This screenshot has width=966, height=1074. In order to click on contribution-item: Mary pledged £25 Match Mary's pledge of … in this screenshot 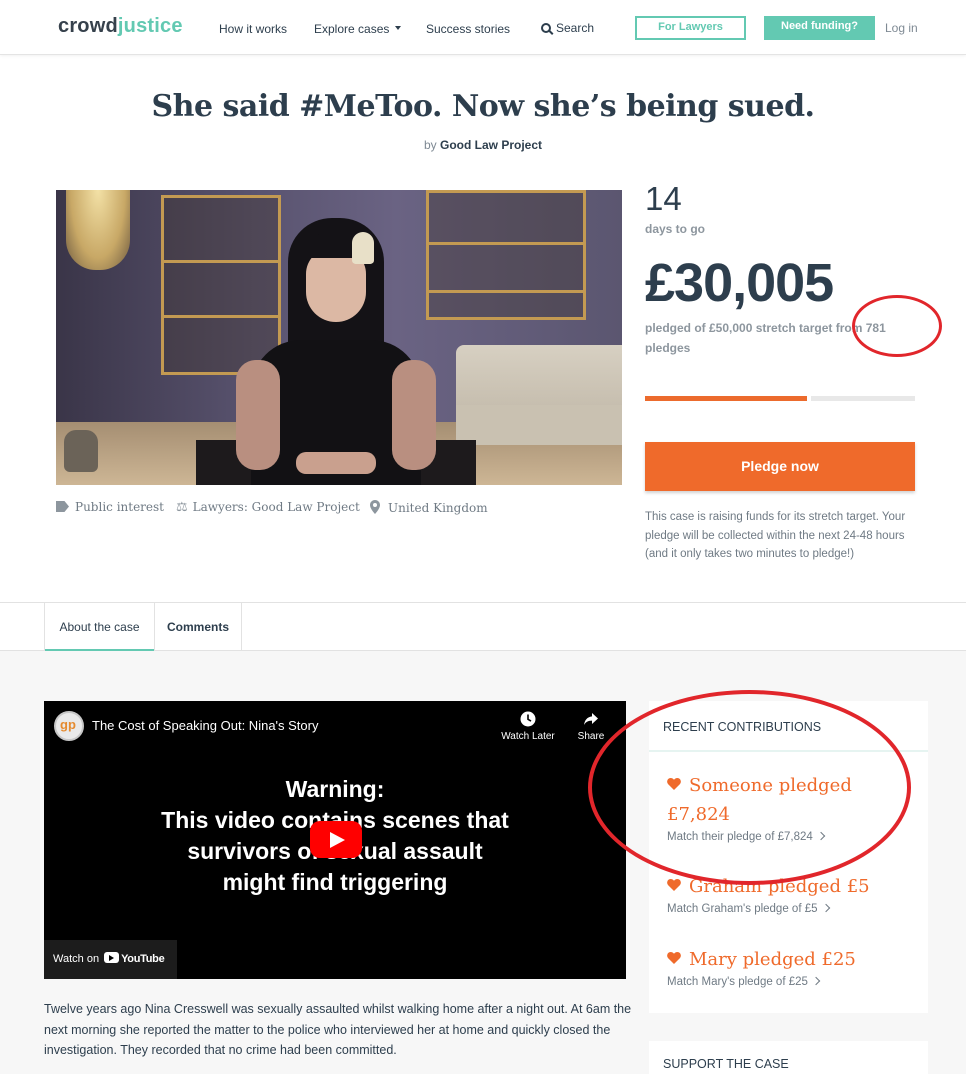, I will do `click(792, 966)`.